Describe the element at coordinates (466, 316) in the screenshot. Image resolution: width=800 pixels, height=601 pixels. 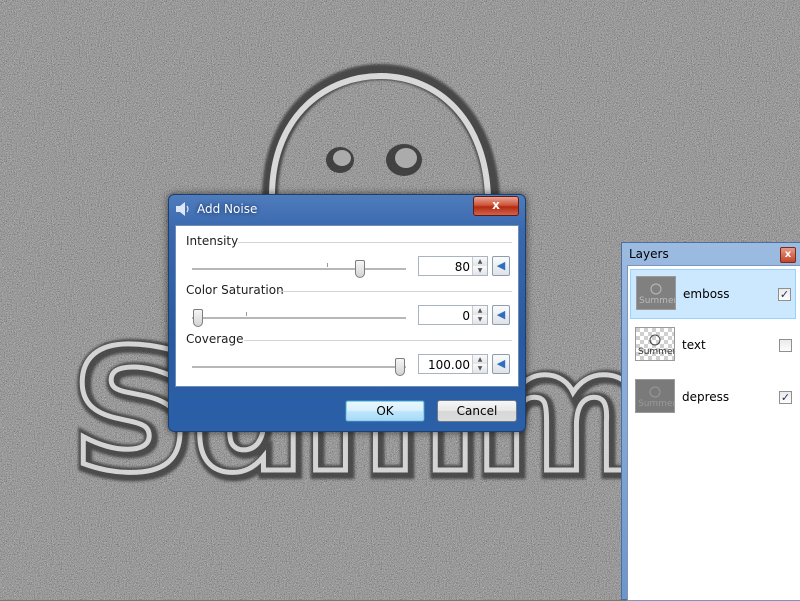
I see `color-saturation-value: 0` at that location.